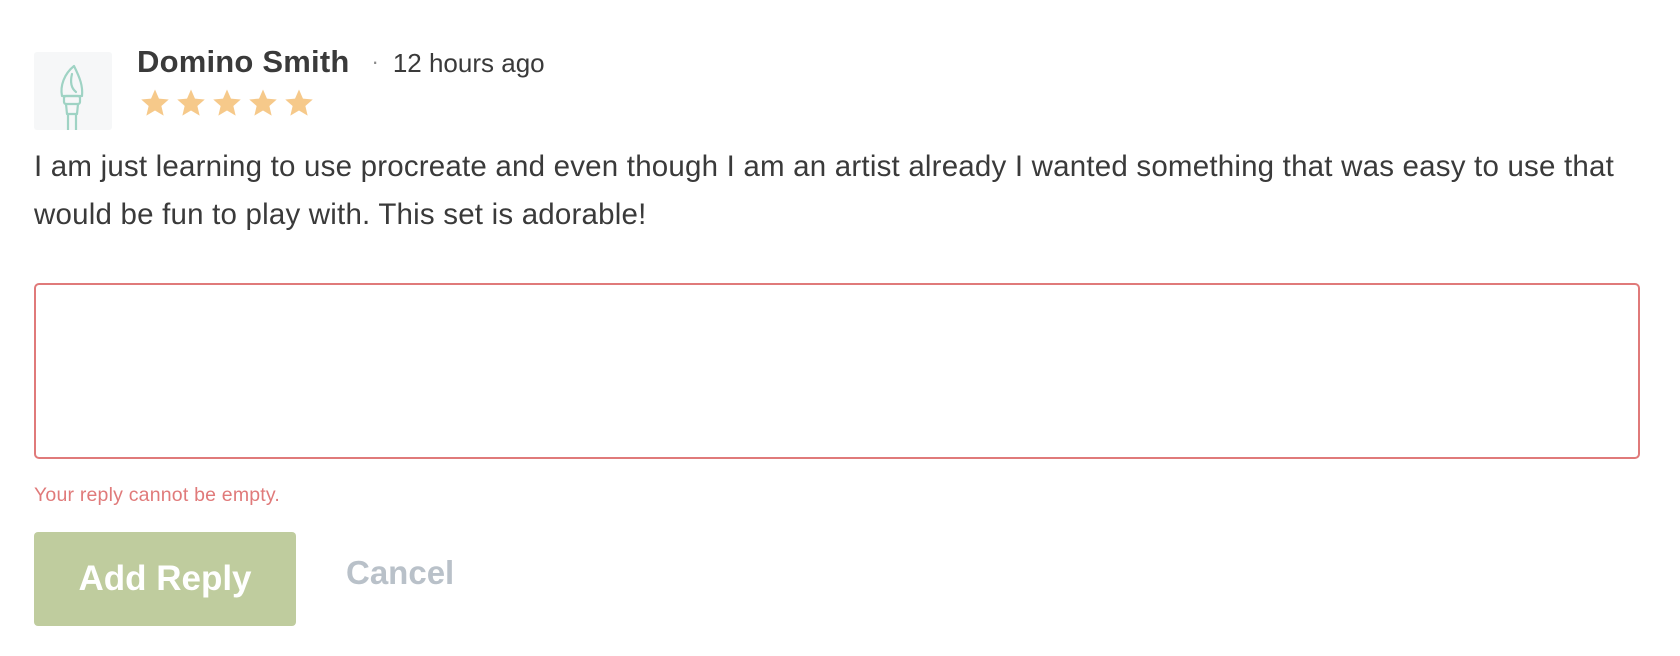 The image size is (1680, 656). What do you see at coordinates (468, 63) in the screenshot?
I see `review-timestamp: 12 hours ago` at bounding box center [468, 63].